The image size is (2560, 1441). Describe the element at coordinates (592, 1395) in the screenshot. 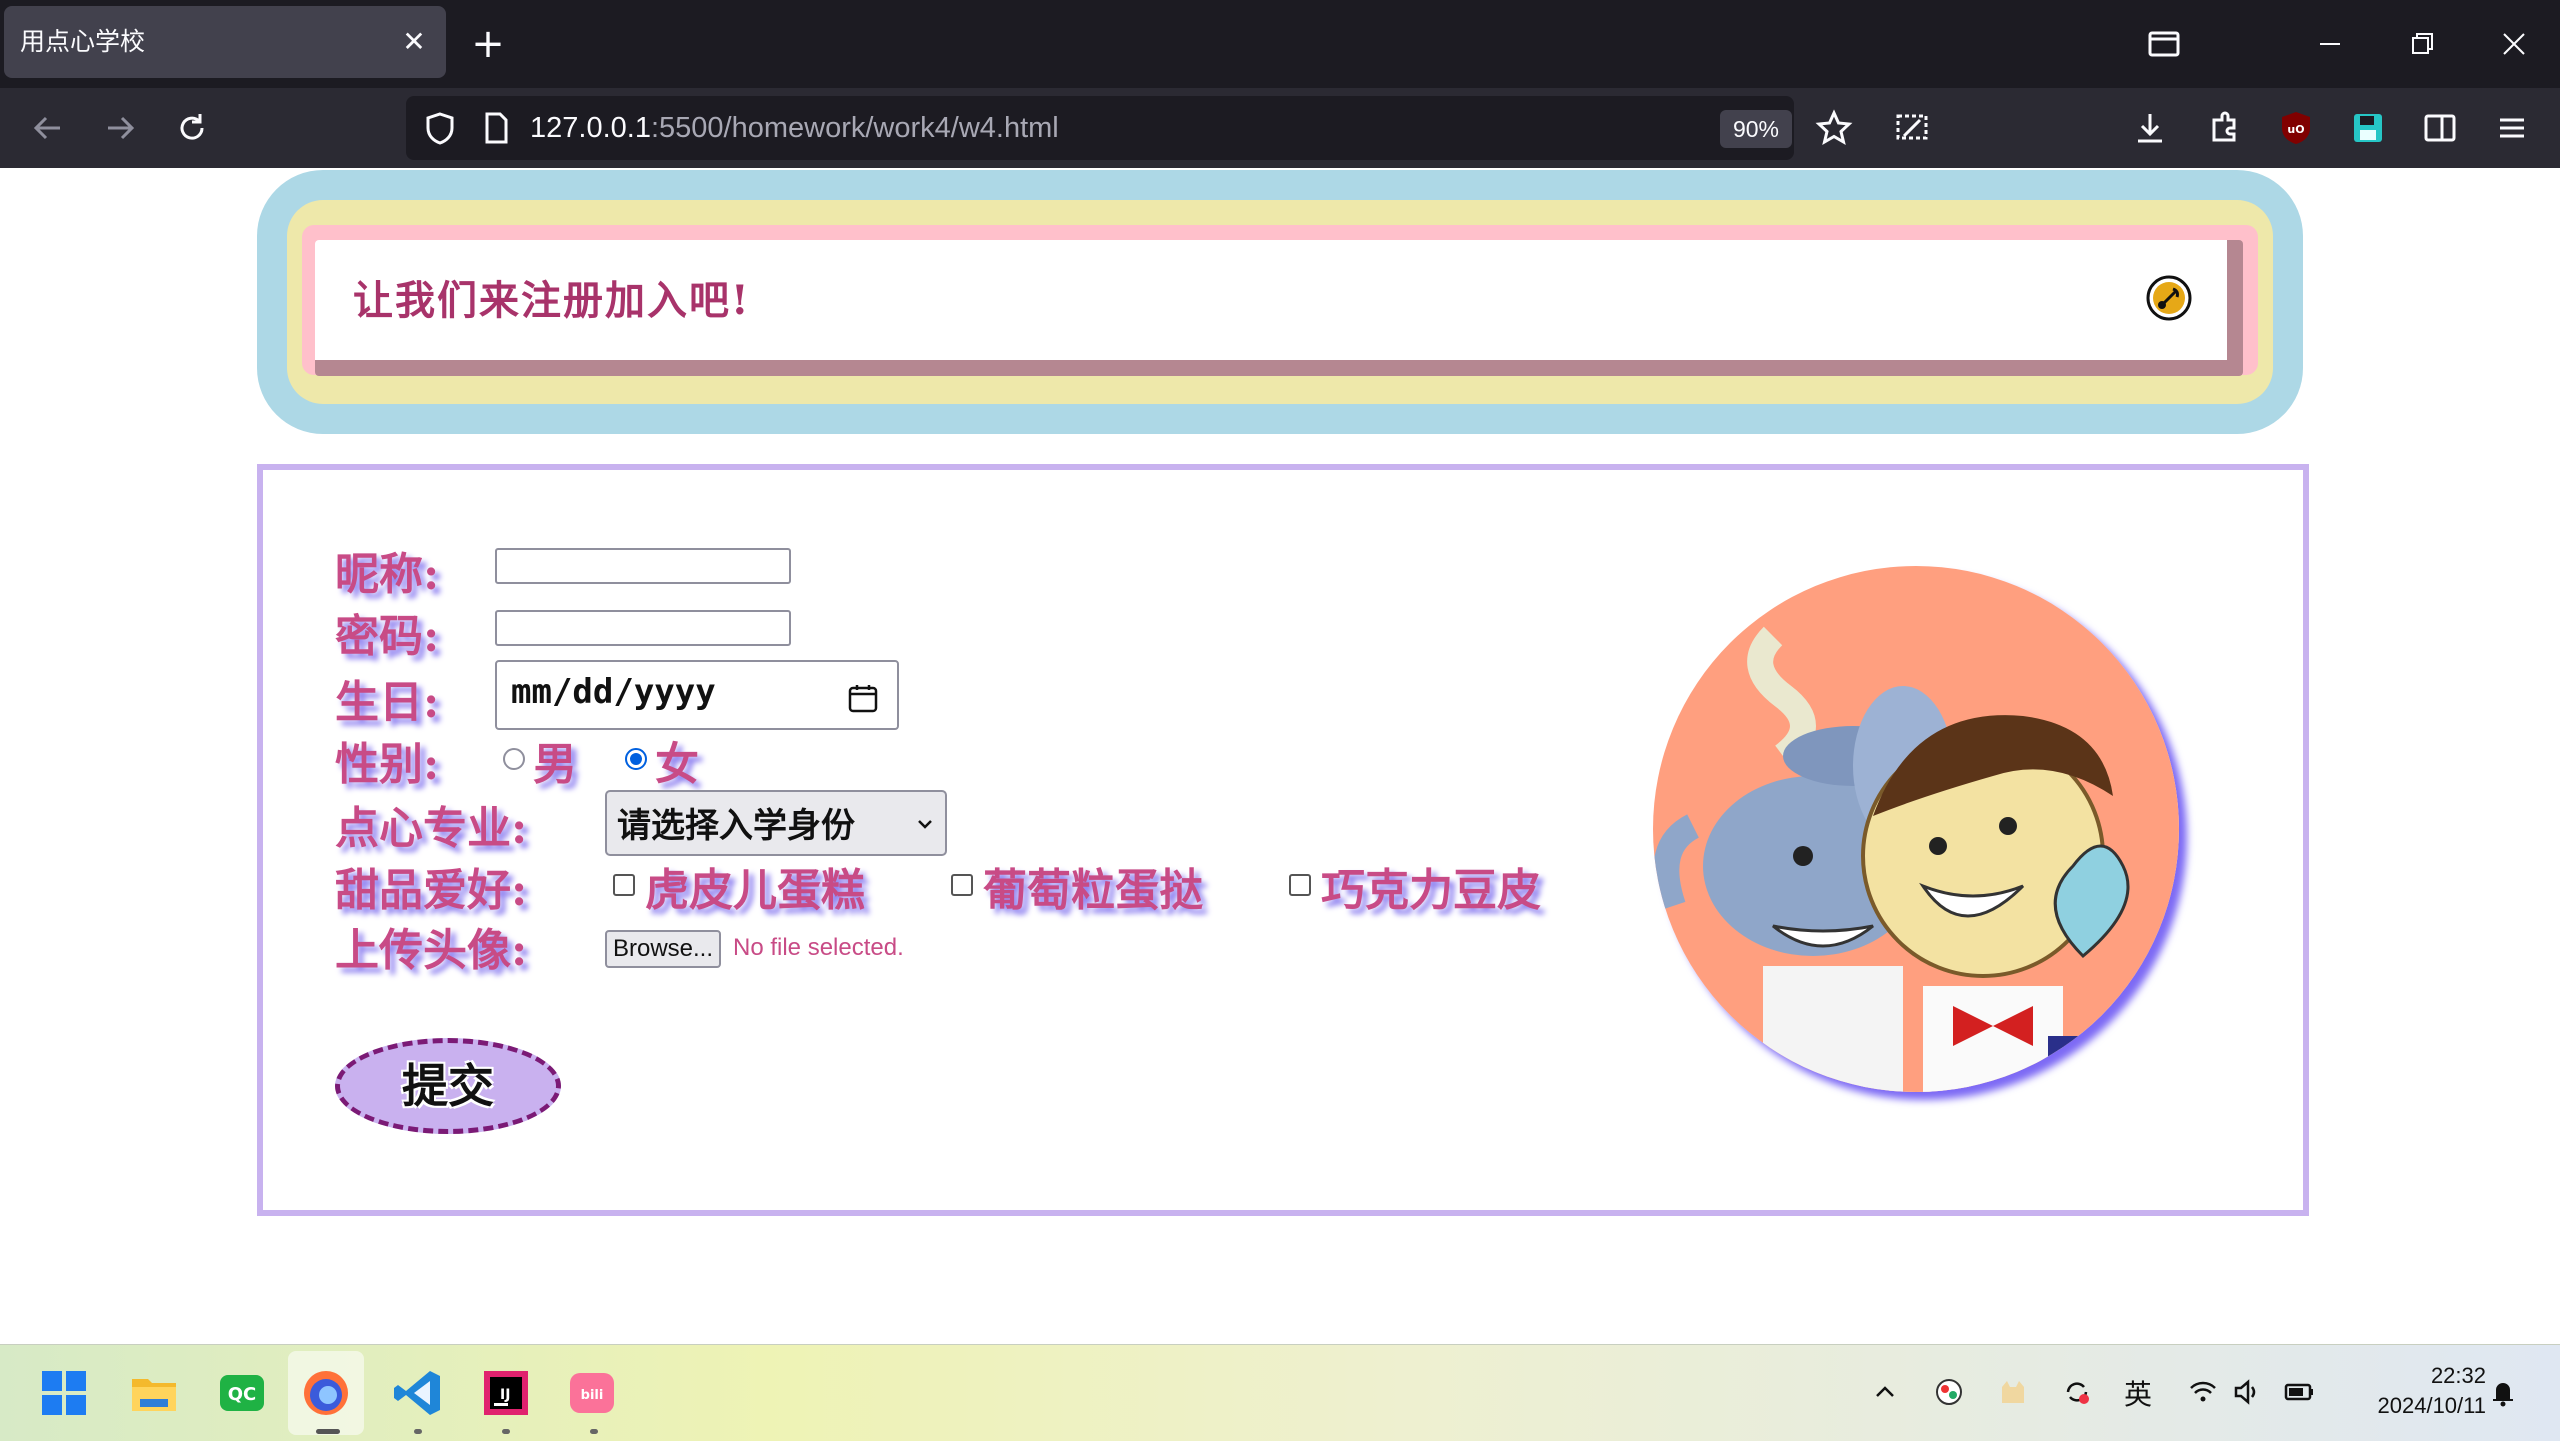

I see `svg-text: bili` at that location.